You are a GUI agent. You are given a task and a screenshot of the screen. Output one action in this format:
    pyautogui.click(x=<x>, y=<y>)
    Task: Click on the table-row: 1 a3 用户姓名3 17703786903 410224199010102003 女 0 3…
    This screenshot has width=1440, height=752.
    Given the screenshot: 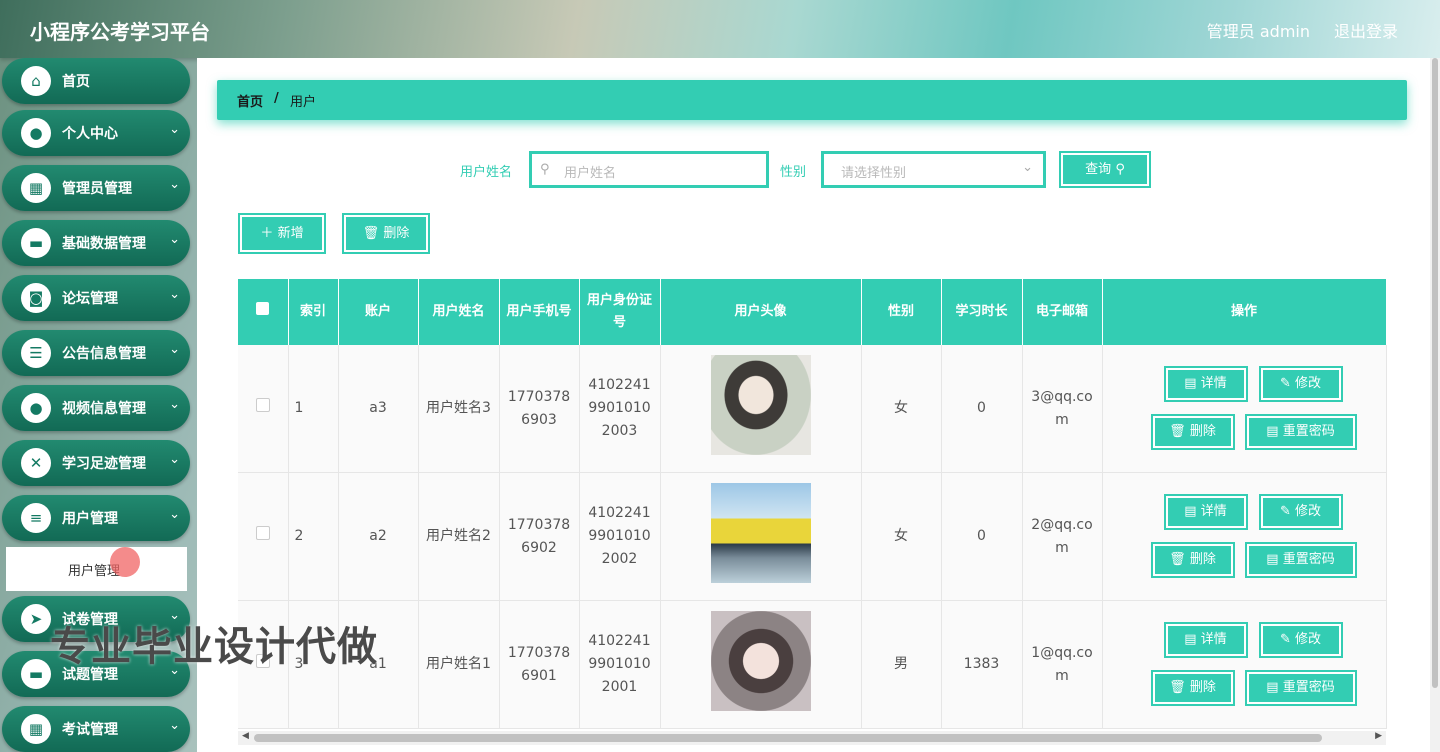 What is the action you would take?
    pyautogui.click(x=812, y=409)
    